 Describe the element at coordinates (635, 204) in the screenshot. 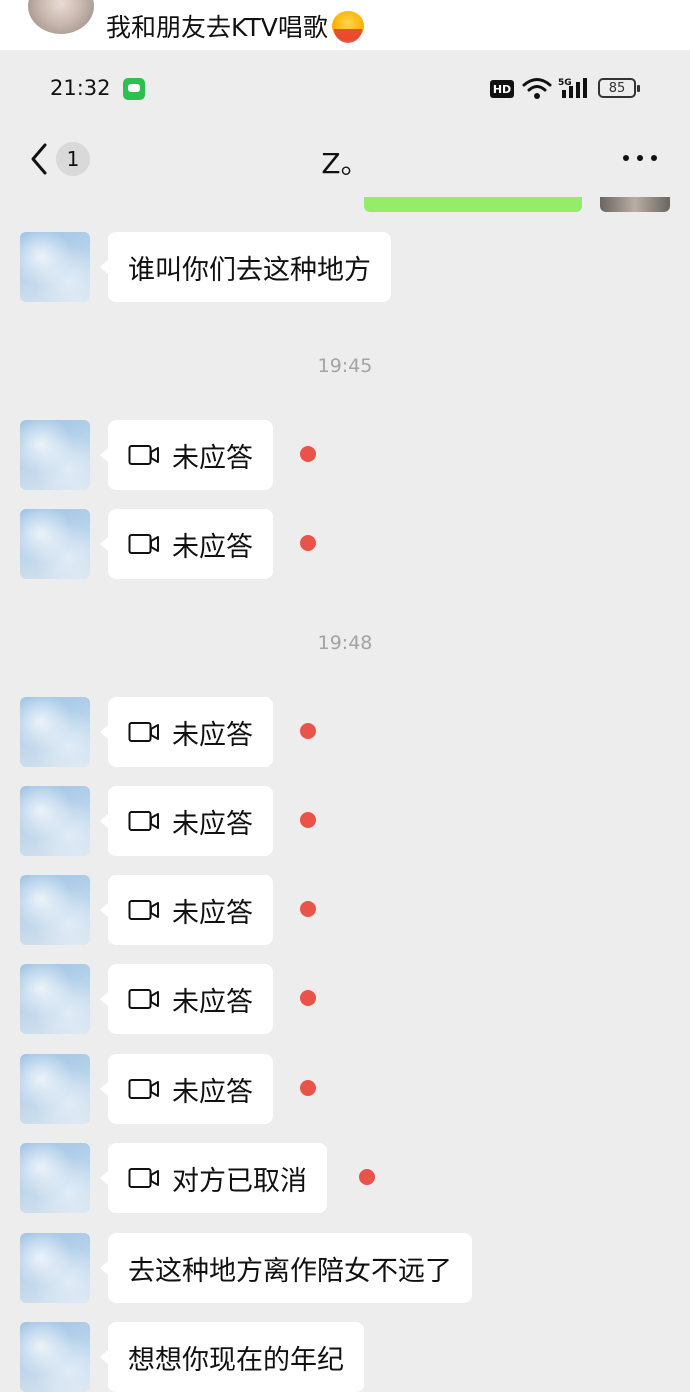

I see `my-avatar-partial` at that location.